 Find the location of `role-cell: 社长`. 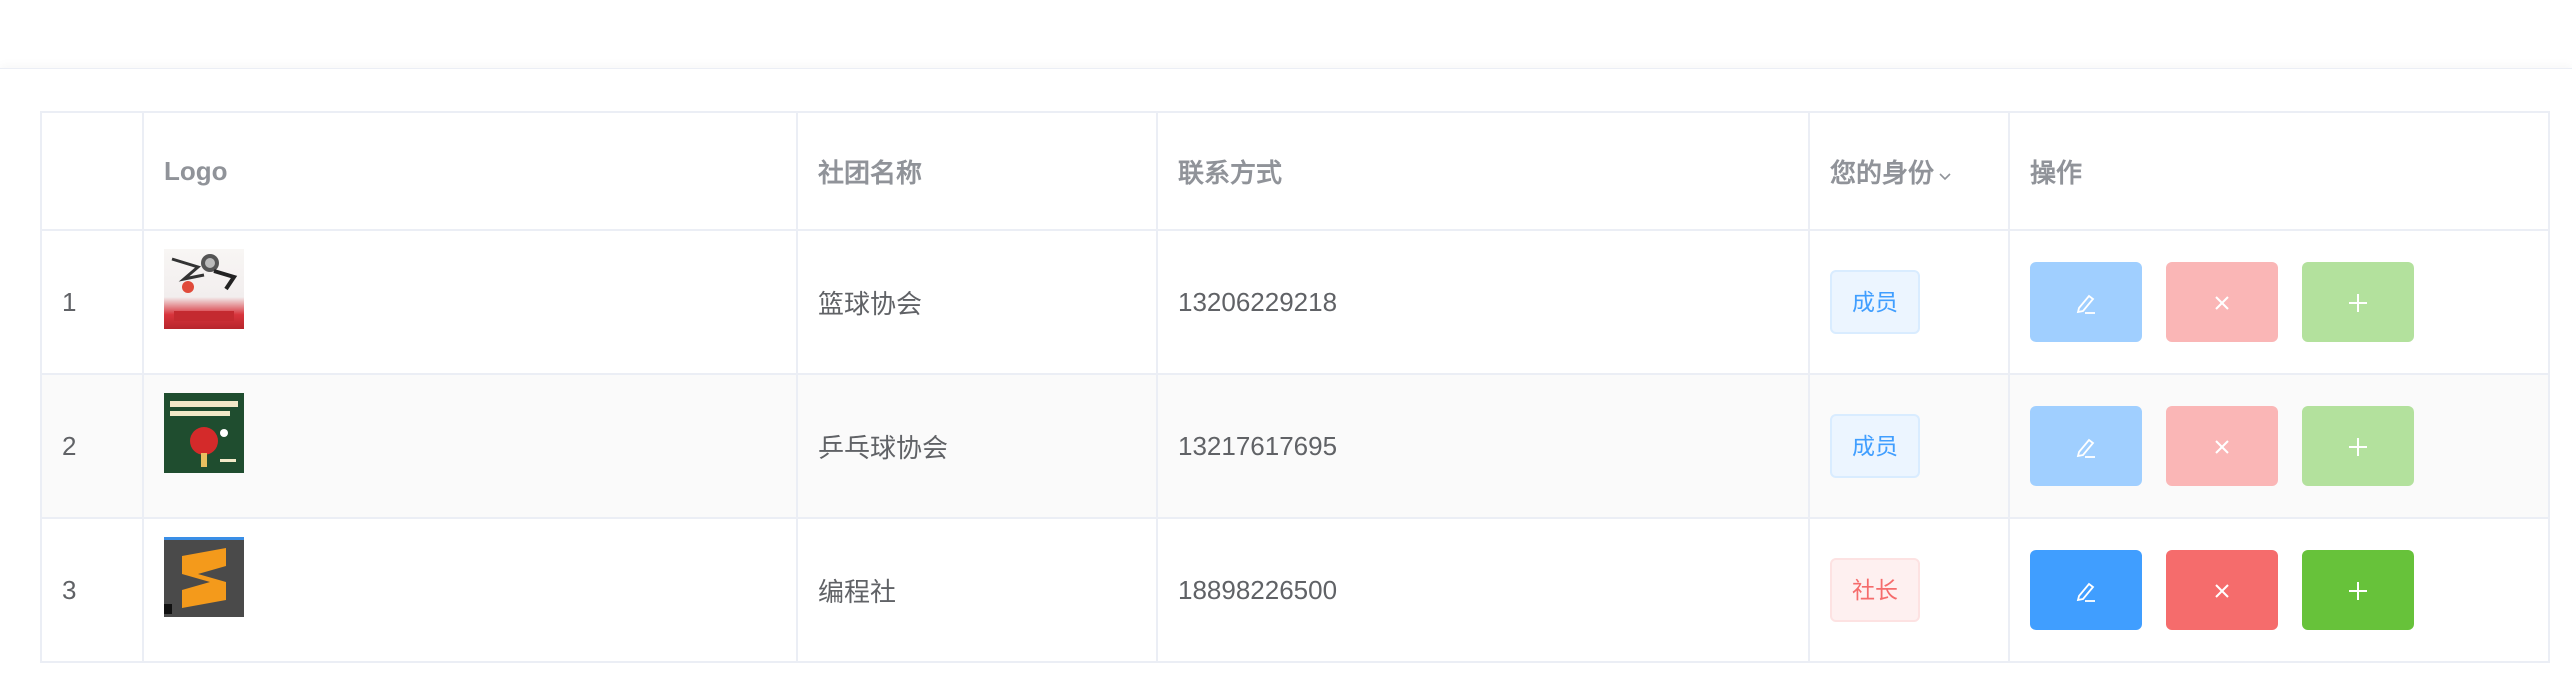

role-cell: 社长 is located at coordinates (1909, 590).